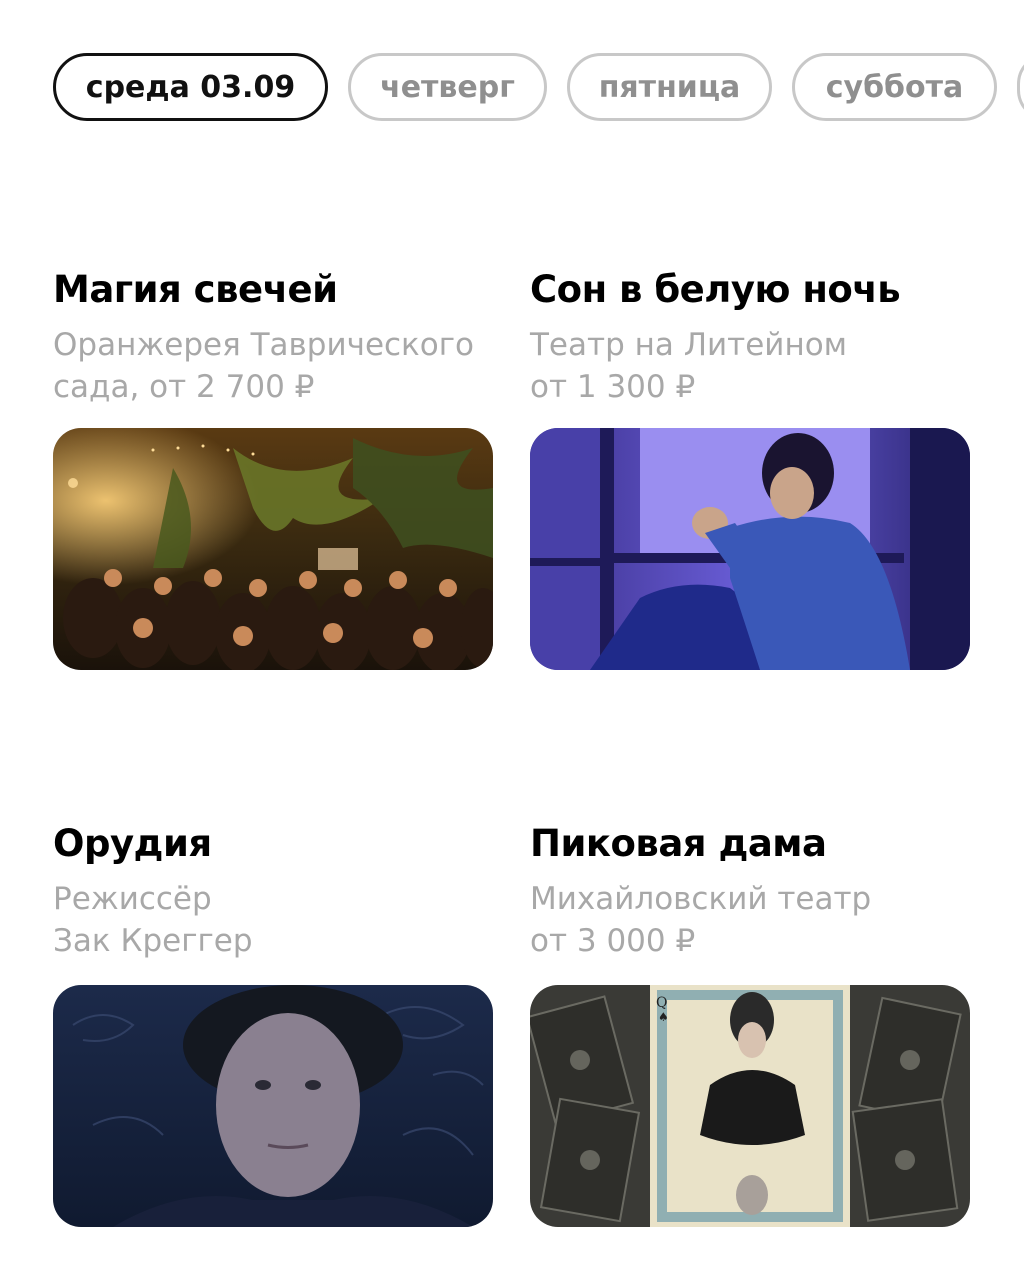  Describe the element at coordinates (263, 366) in the screenshot. I see `event-subtitle: Оранжерея Таврического сада, от 2 700 ₽` at that location.